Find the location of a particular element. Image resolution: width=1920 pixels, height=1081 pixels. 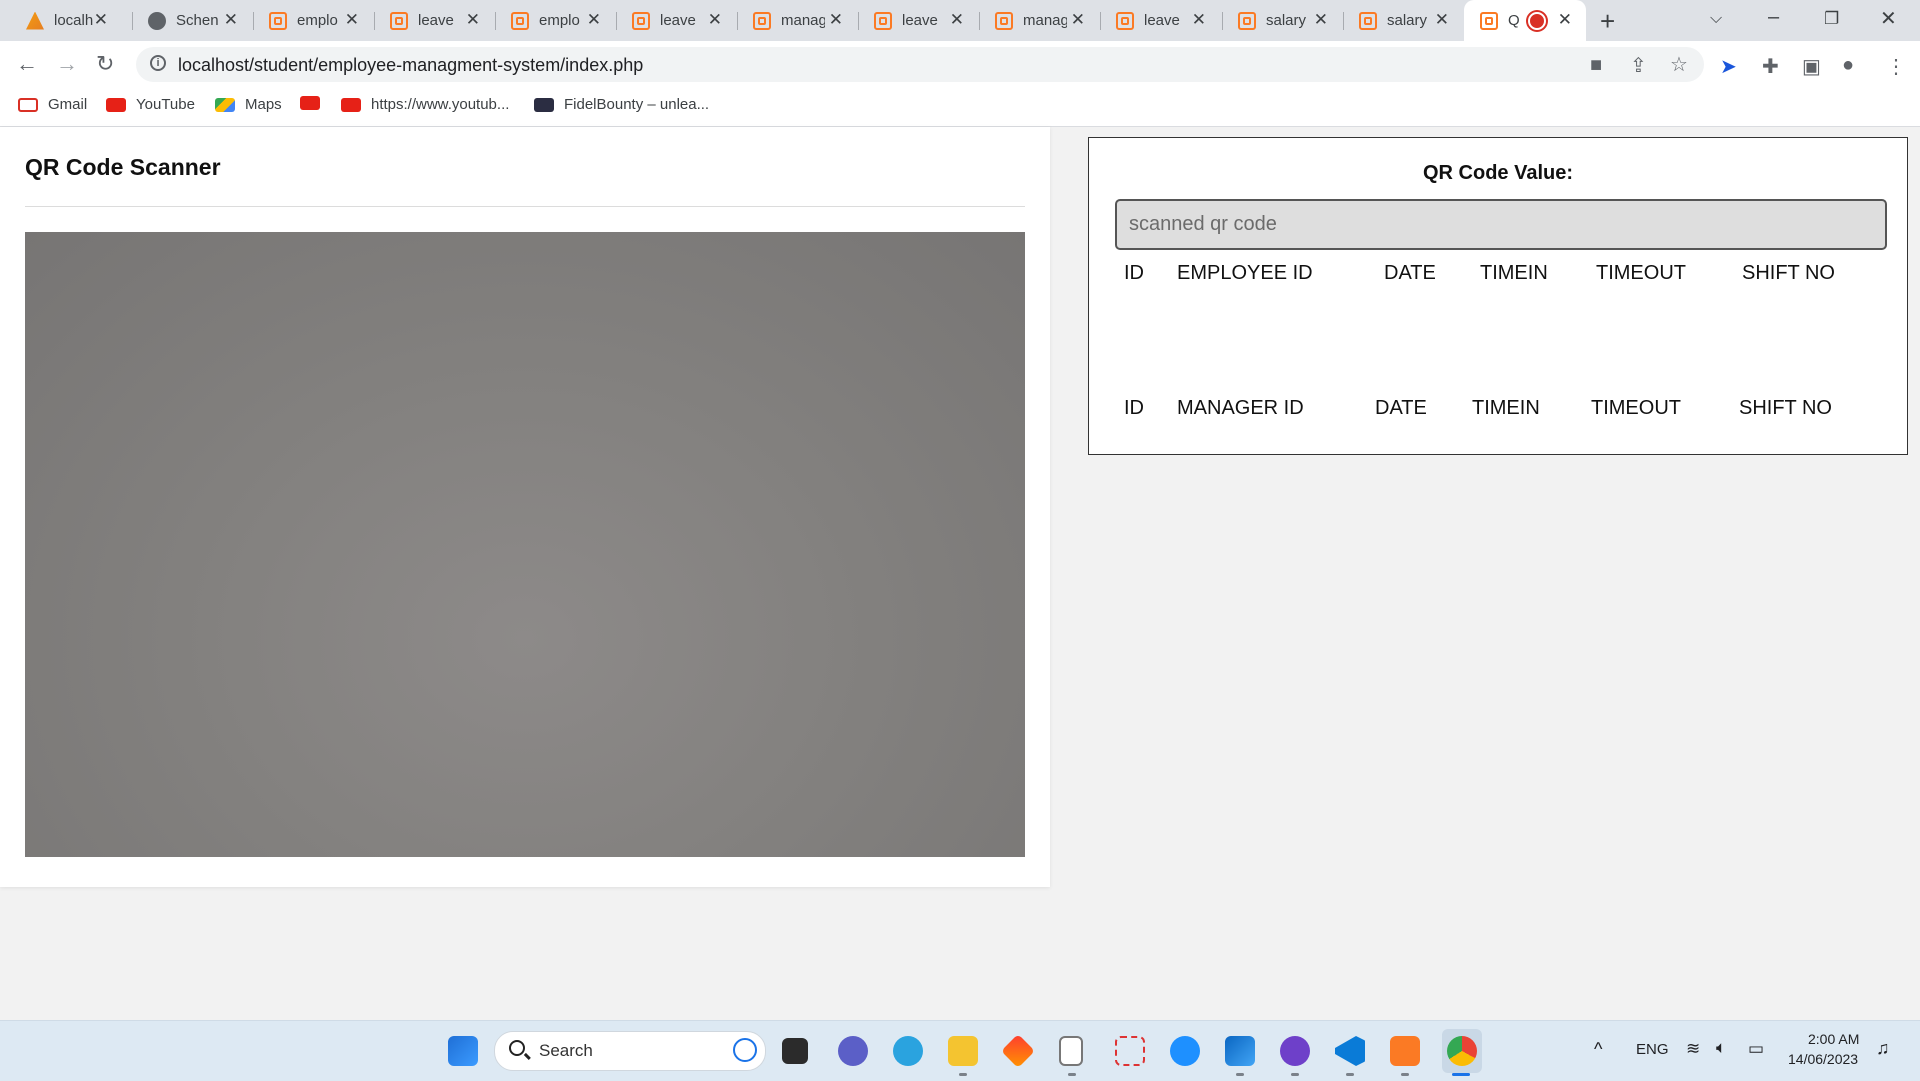

camera-in-use-icon: ■ is located at coordinates (1596, 65).